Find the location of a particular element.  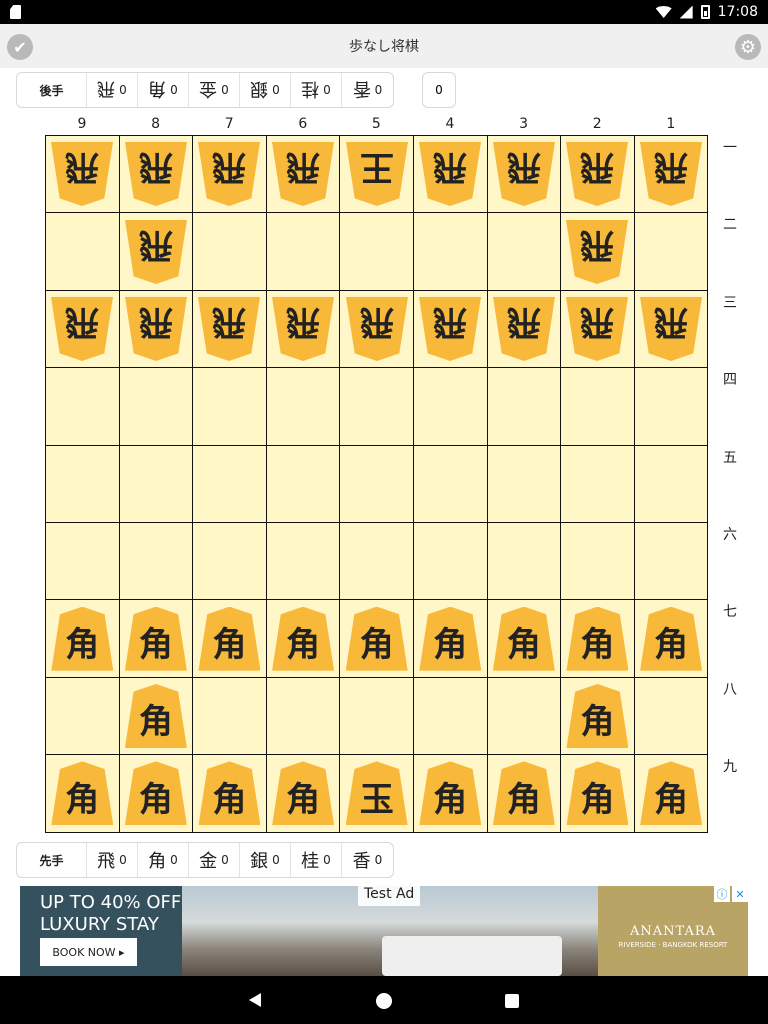

ad-book-now-button: BOOK NOW ▸ is located at coordinates (88, 952).